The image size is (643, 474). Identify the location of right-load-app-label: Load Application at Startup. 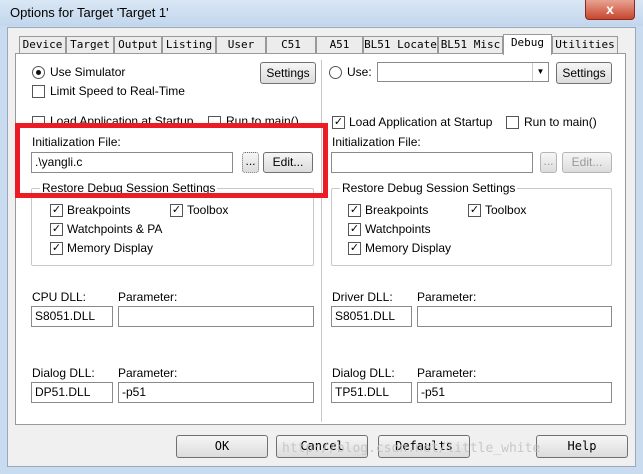
(421, 122).